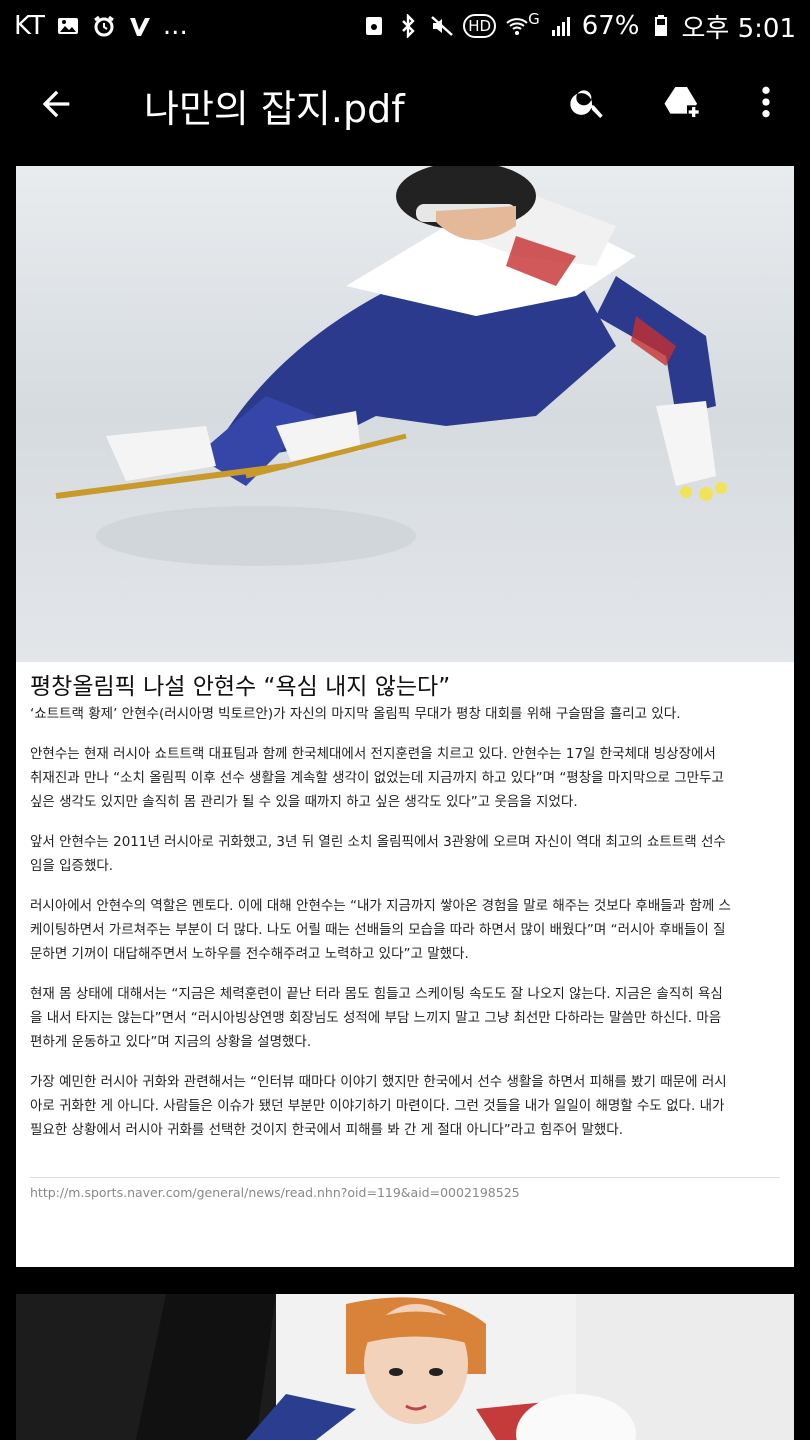  I want to click on back-button, so click(56, 104).